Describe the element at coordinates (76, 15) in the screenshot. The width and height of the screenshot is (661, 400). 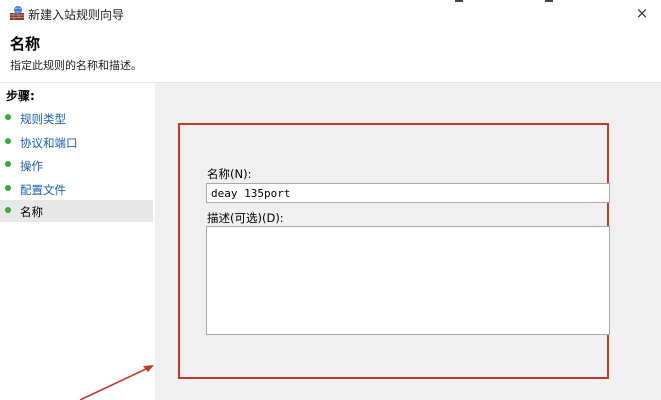
I see `window-title: 新建入站规则向导` at that location.